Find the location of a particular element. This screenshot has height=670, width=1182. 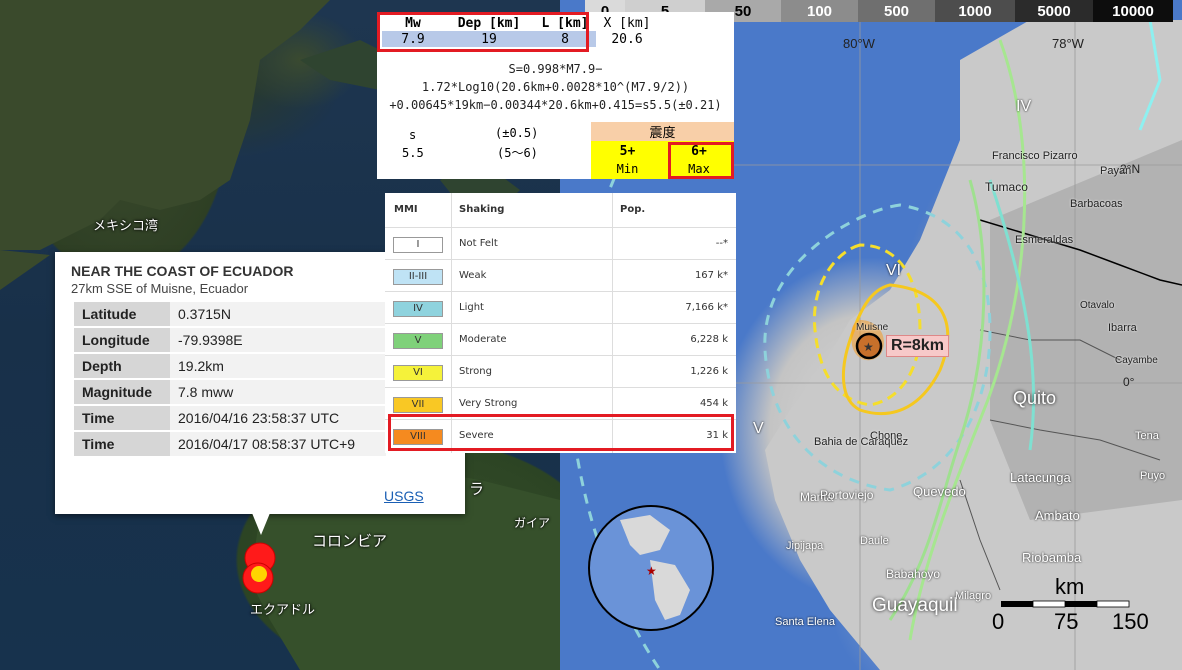

scale-tick: 75 is located at coordinates (1066, 621).